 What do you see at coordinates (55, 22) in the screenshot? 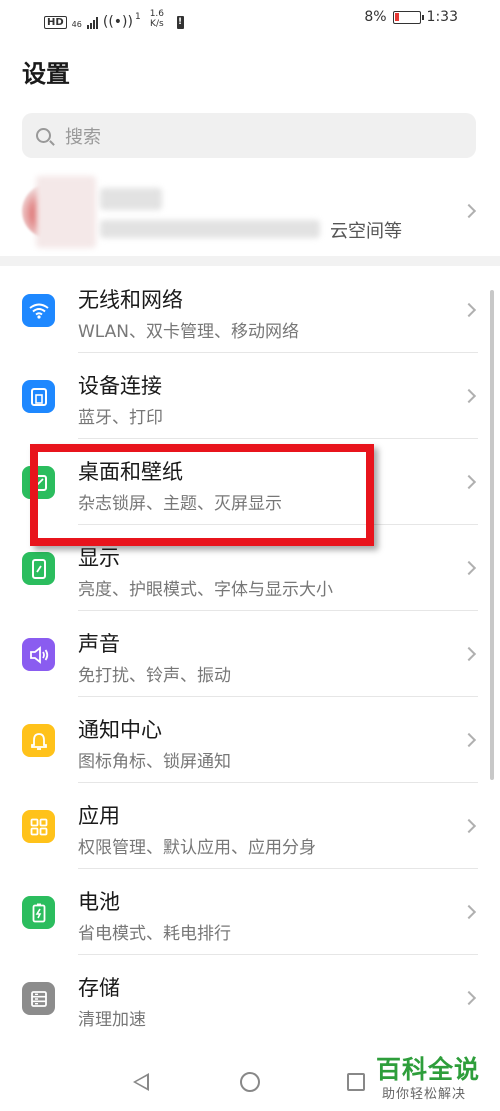
I see `hd-badge: HD` at bounding box center [55, 22].